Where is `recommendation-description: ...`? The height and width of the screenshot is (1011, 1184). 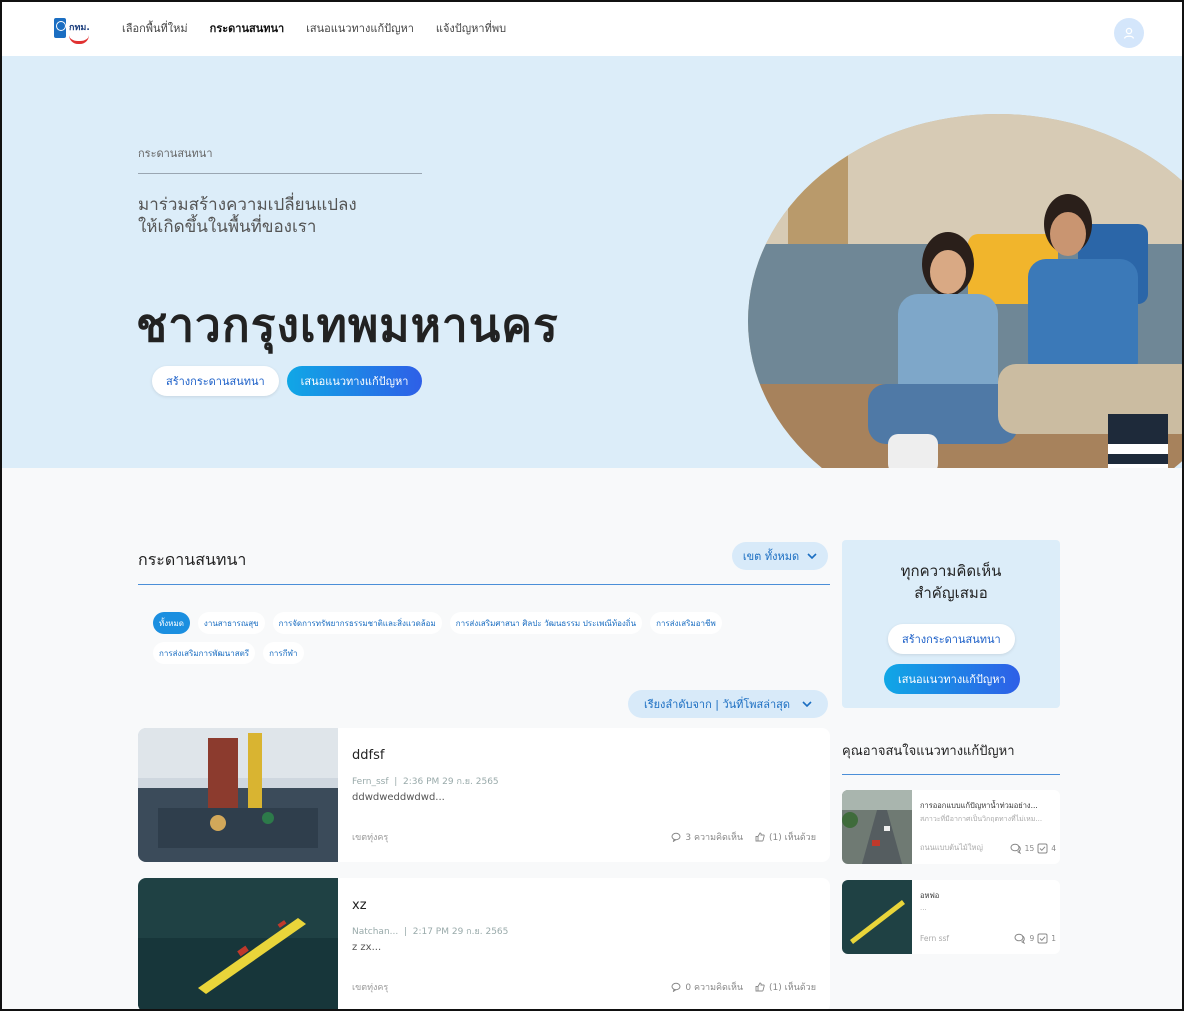
recommendation-description: ... is located at coordinates (923, 908).